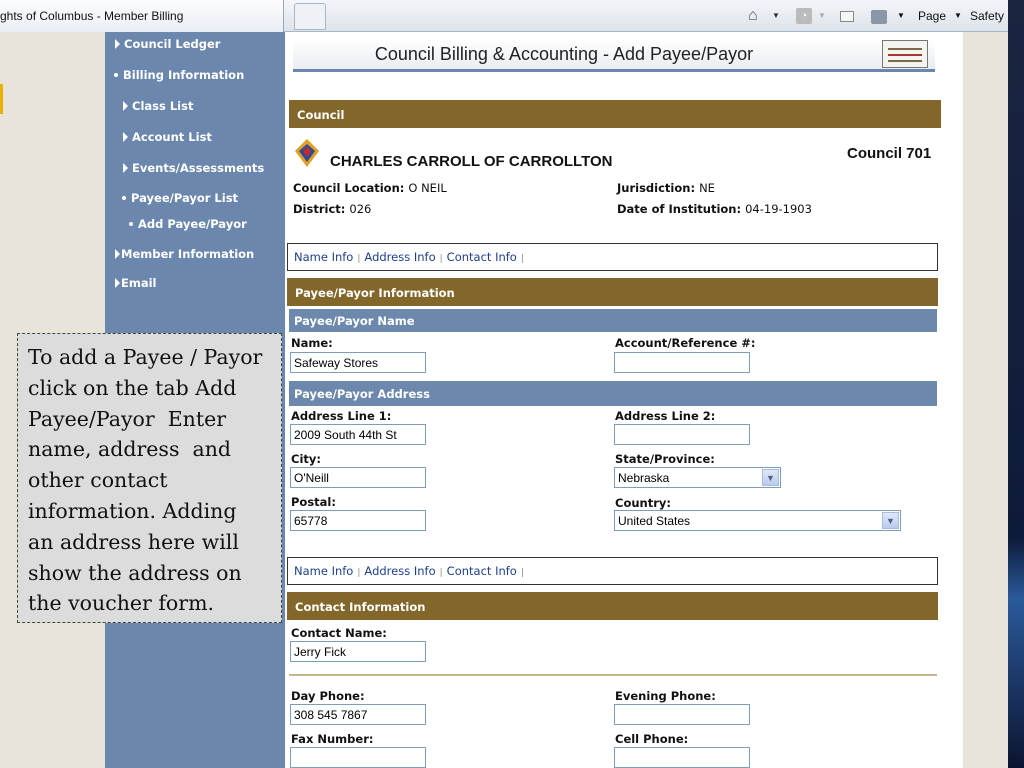 The image size is (1024, 768). I want to click on institution-date-label: Date of Institution: 04-19-1903, so click(714, 209).